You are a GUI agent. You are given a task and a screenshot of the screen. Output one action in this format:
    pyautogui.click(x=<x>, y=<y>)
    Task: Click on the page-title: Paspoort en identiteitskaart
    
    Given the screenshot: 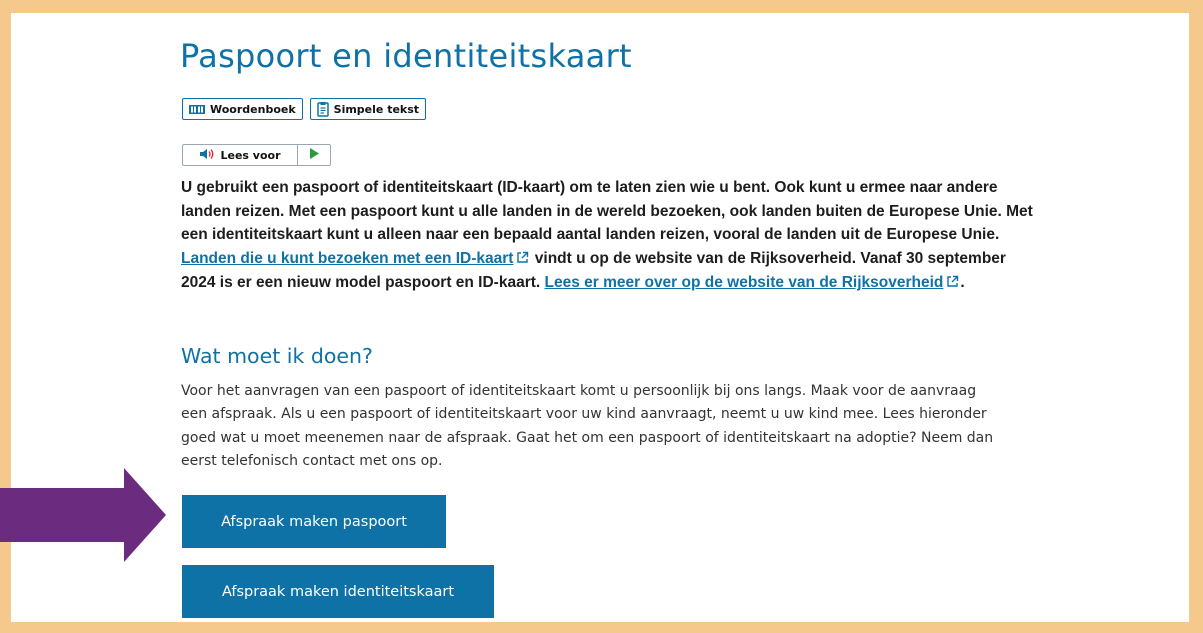 What is the action you would take?
    pyautogui.click(x=406, y=56)
    